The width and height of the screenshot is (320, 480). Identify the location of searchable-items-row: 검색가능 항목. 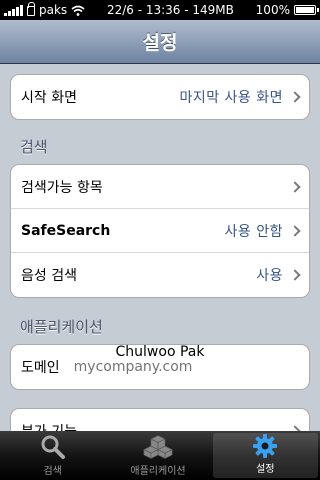
(160, 187).